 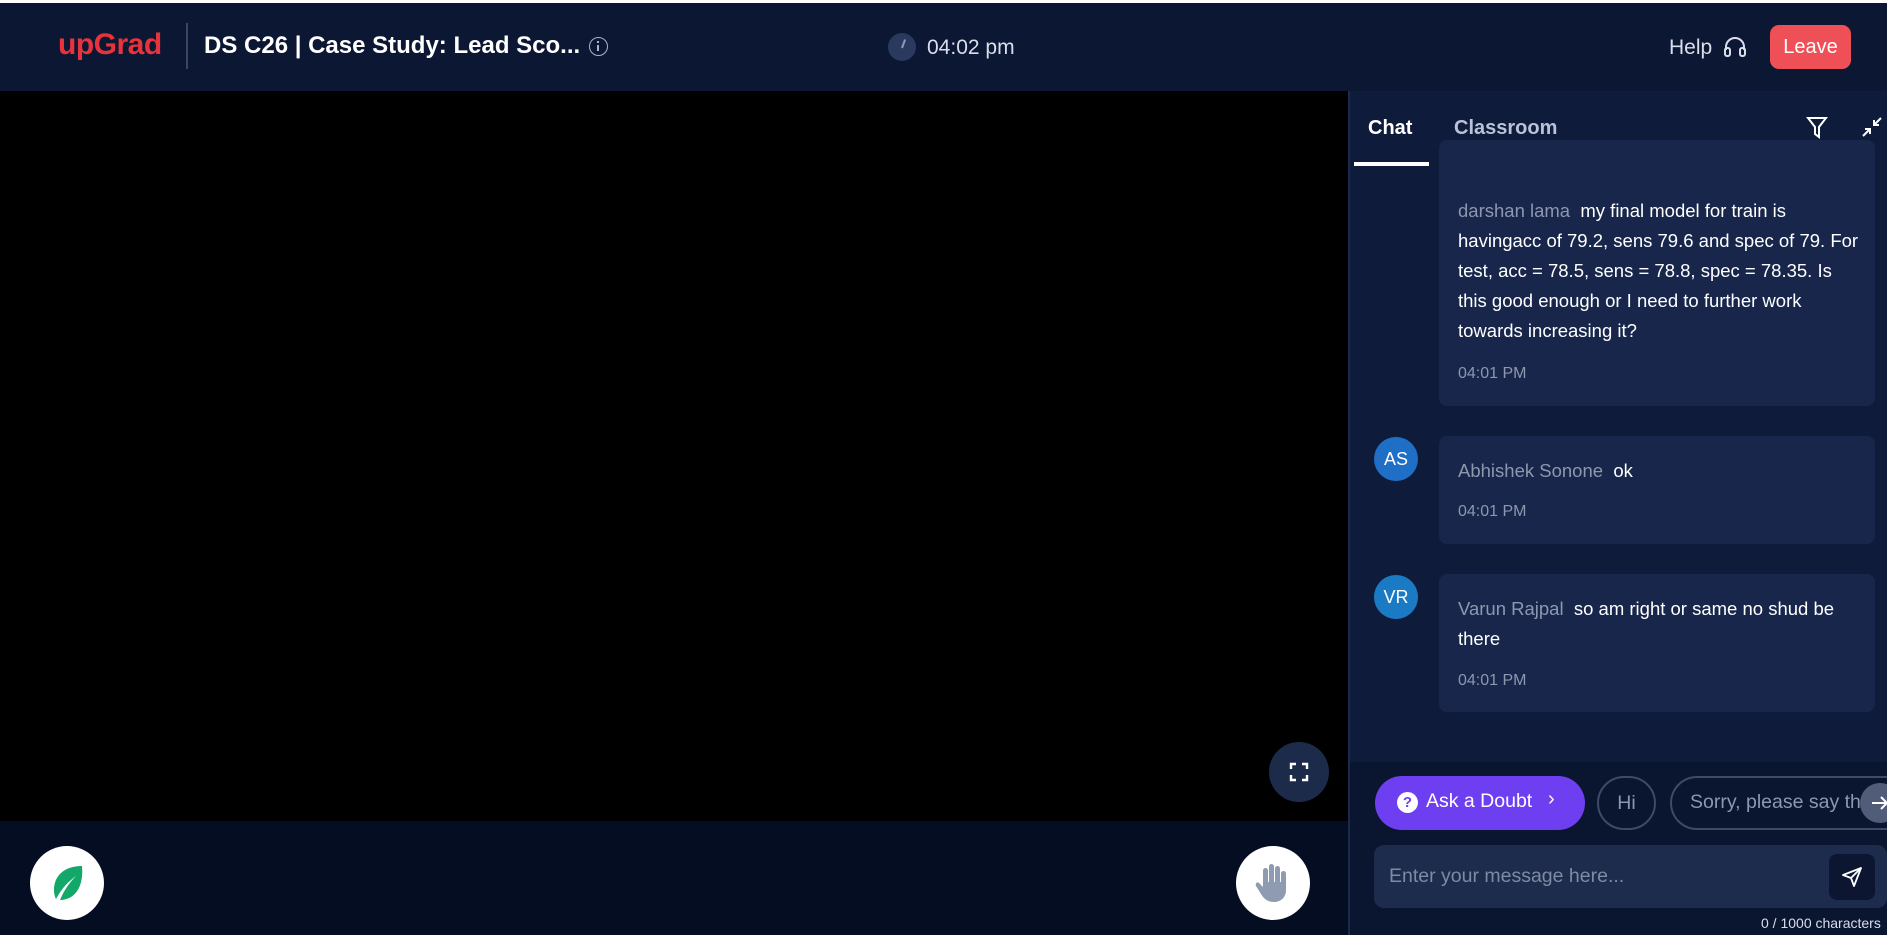 I want to click on quick-reply-sorry-label: Sorry, please say that again, so click(x=1783, y=802).